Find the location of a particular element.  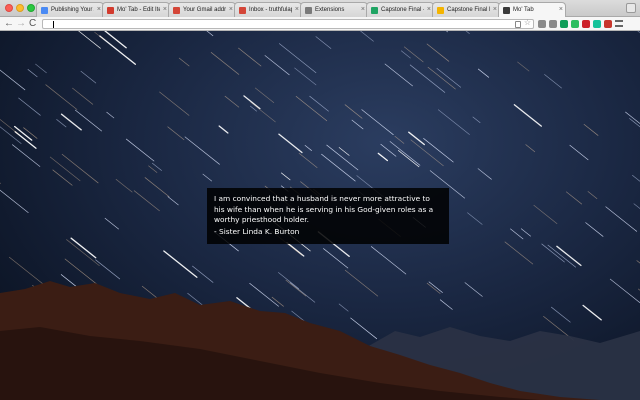

tab-title: Your Gmail address is located at coordinates (204, 10).